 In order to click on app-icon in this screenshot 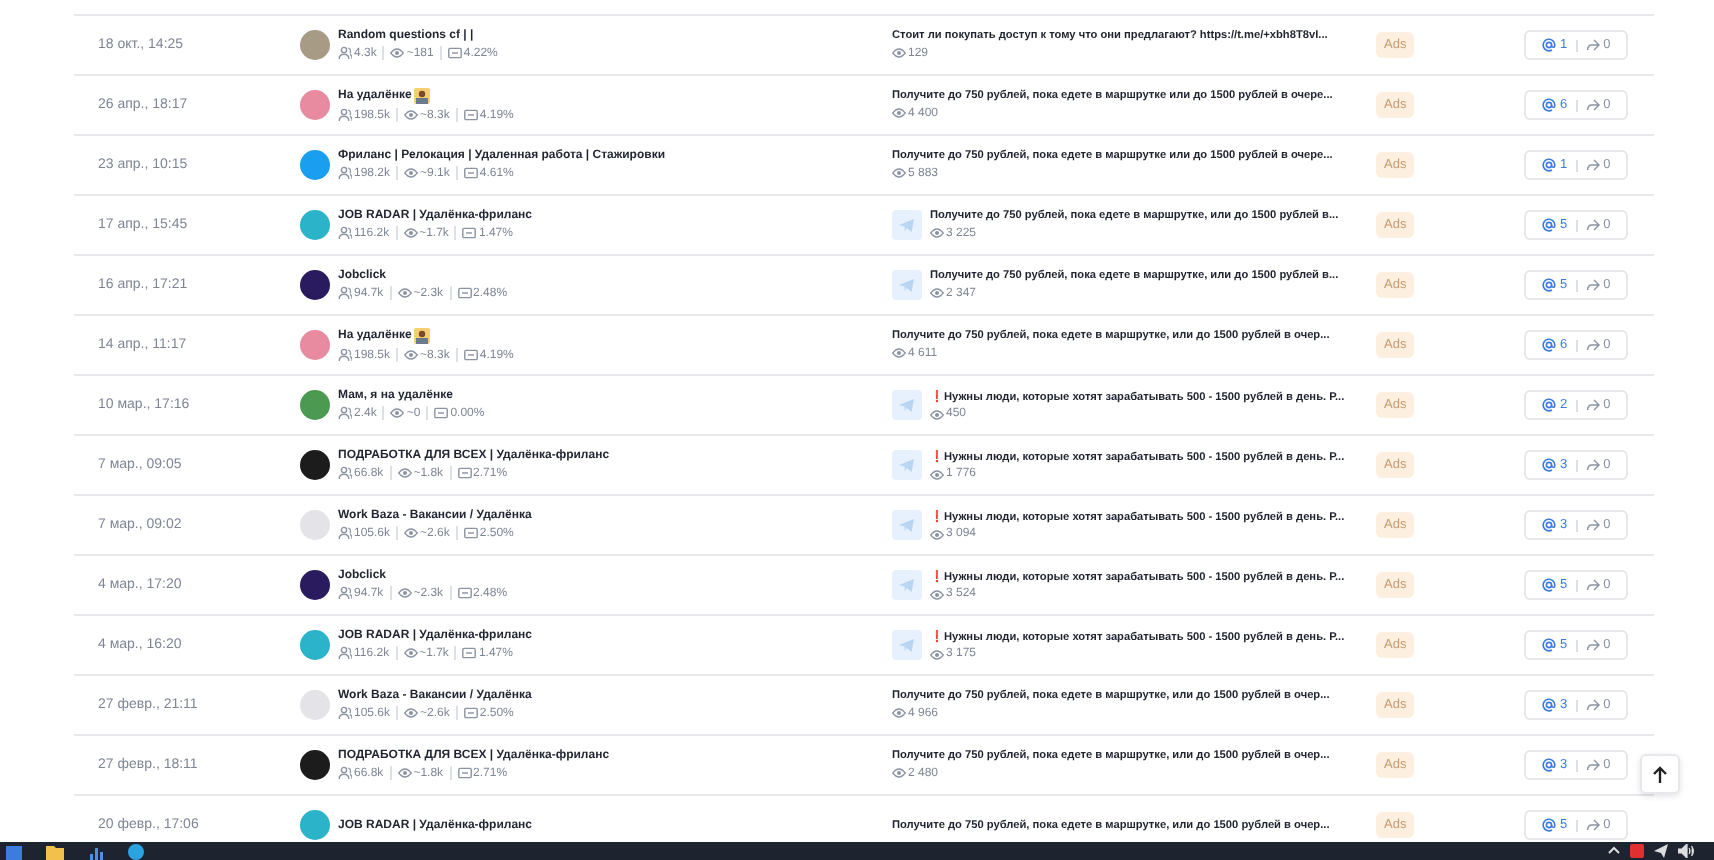, I will do `click(14, 851)`.